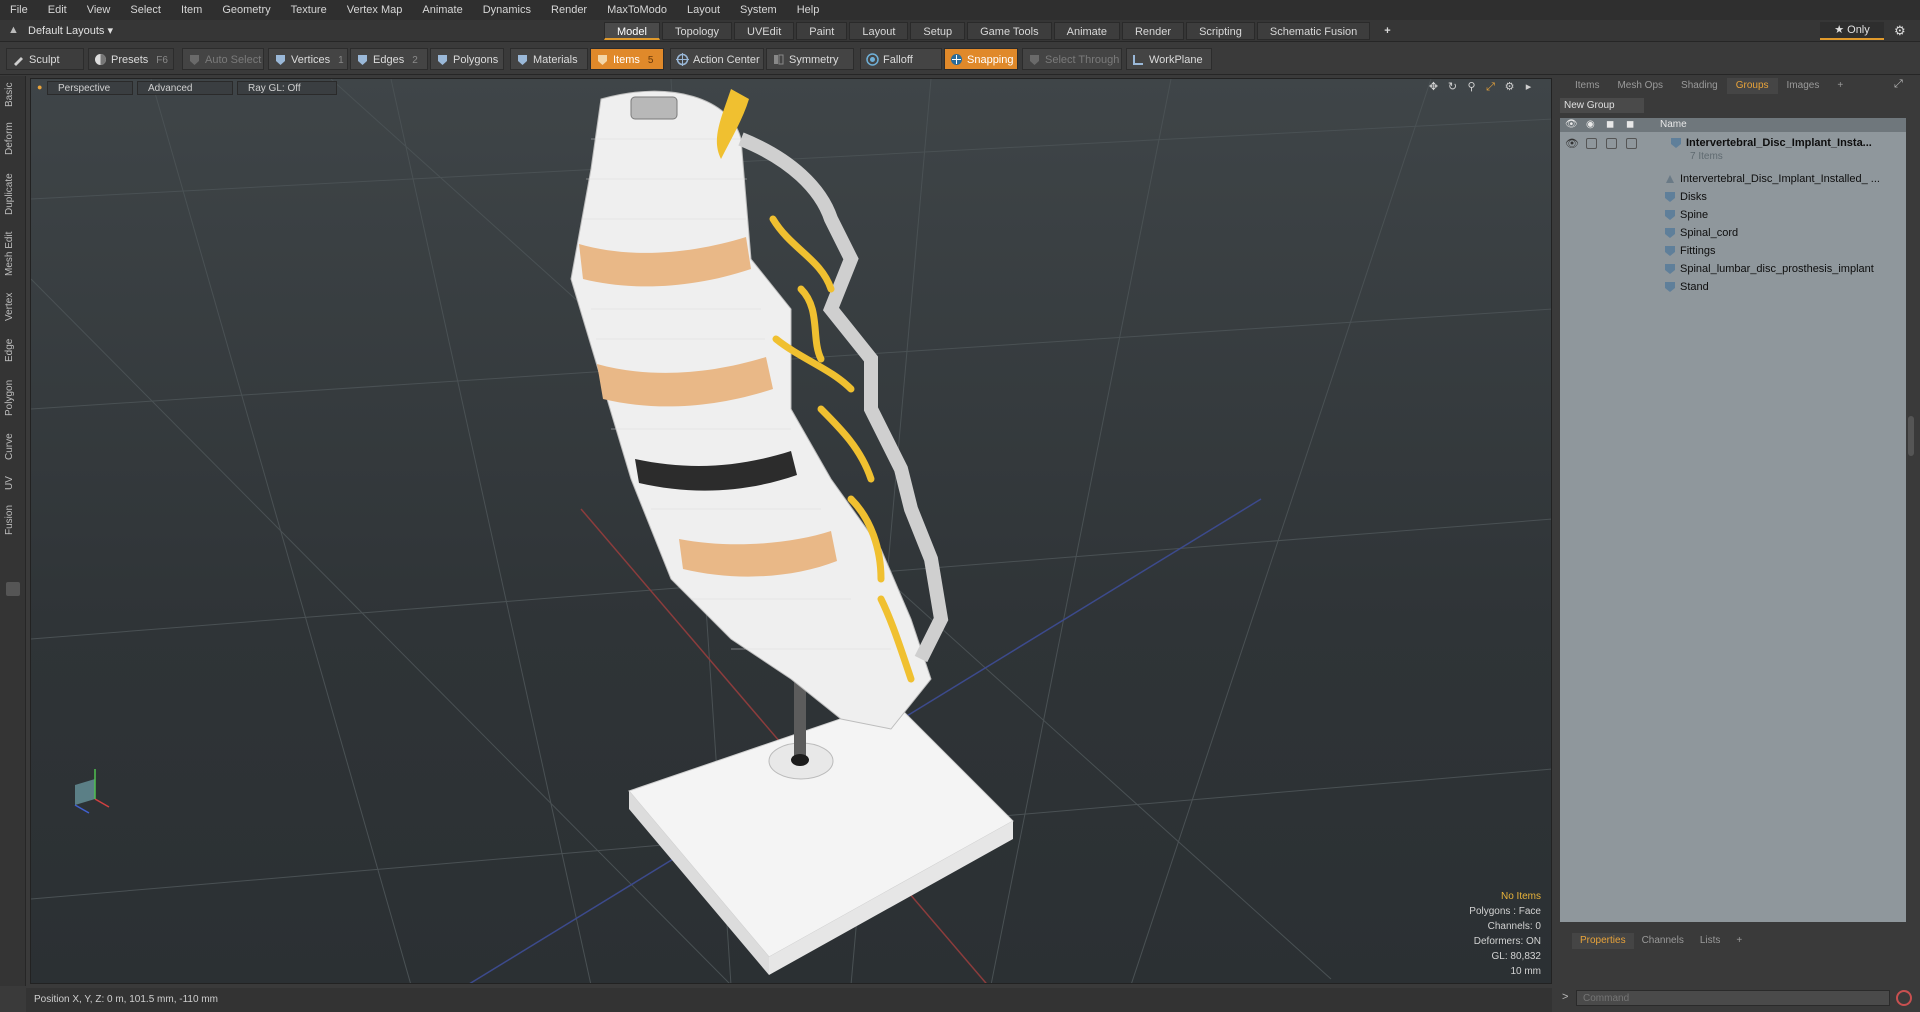  I want to click on list-item: Disks, so click(1733, 197).